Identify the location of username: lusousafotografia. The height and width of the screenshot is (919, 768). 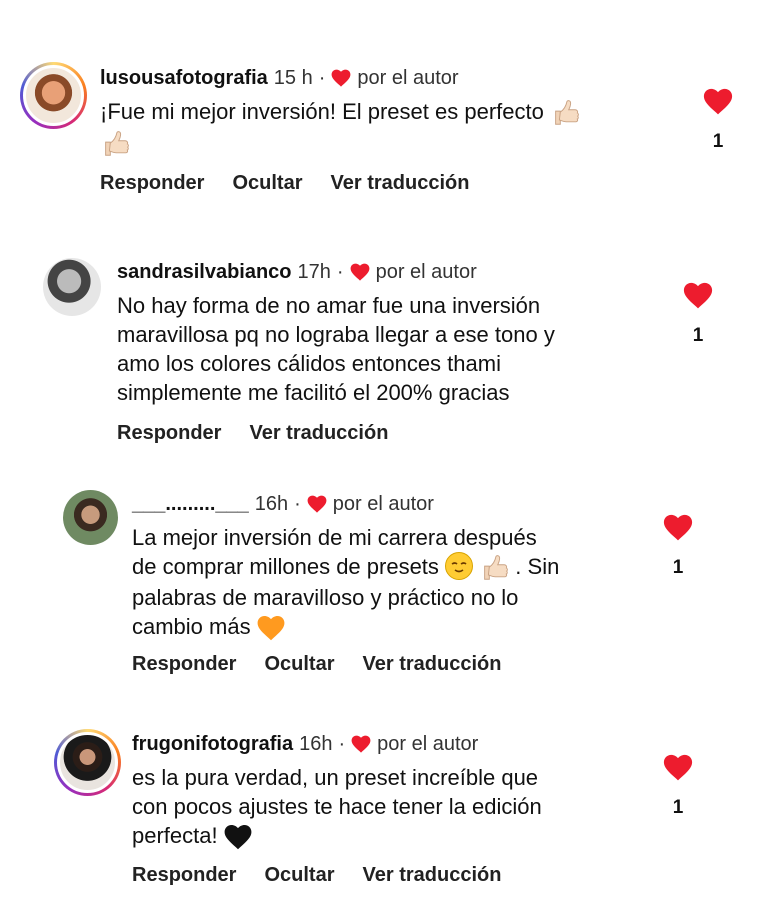
(184, 78).